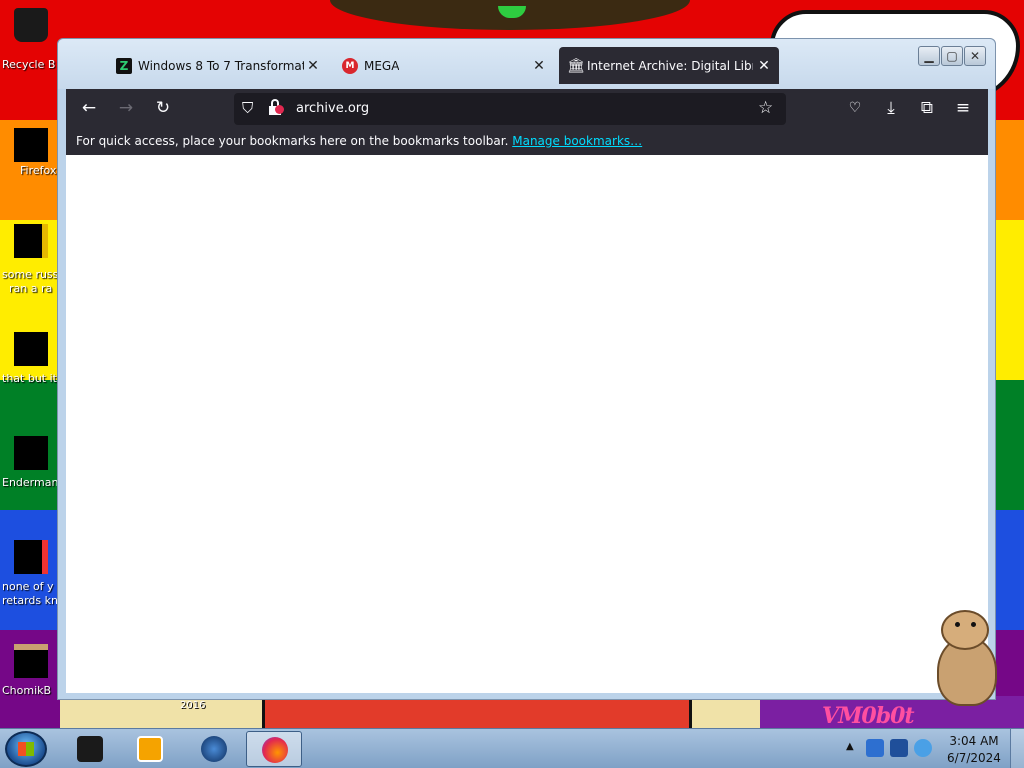  I want to click on hamster-mascot, so click(965, 658).